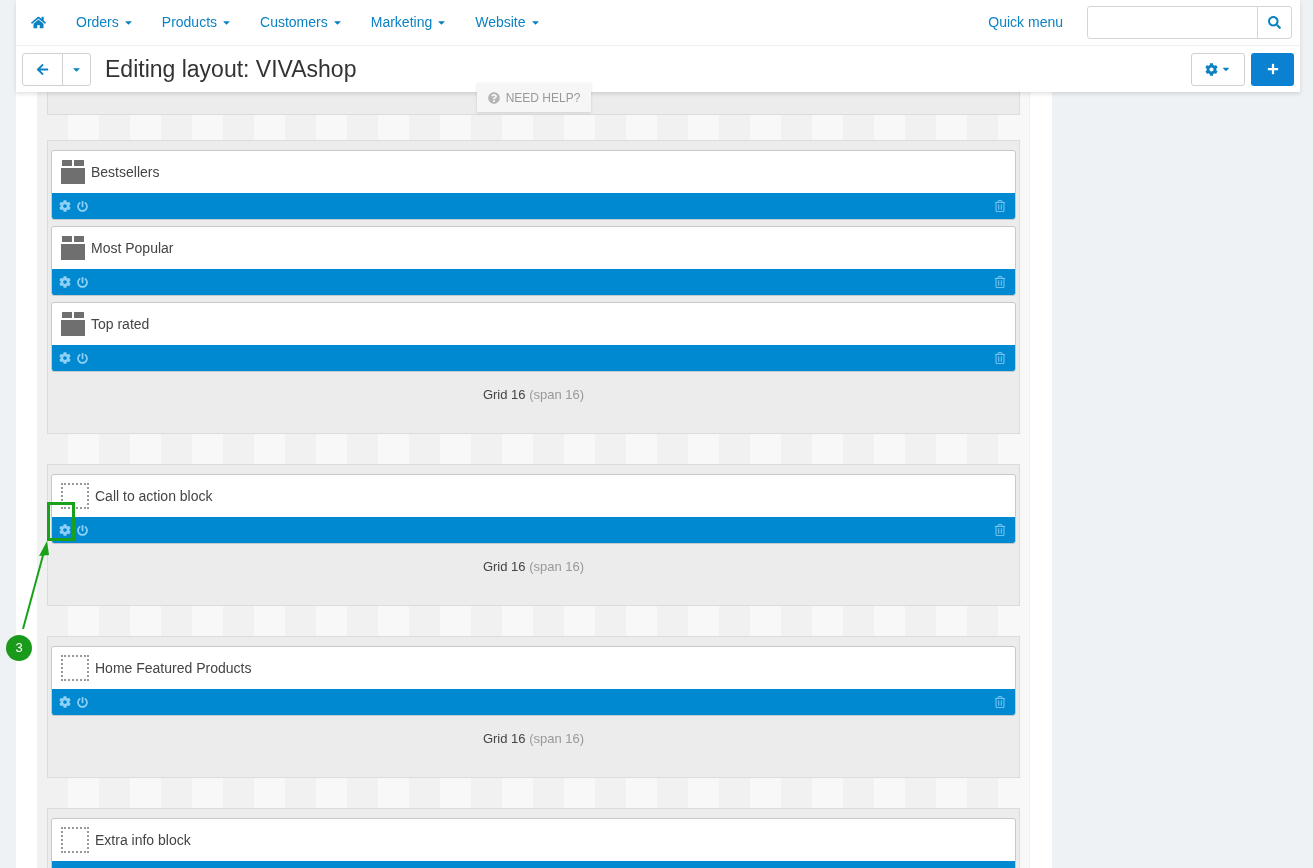 Image resolution: width=1313 pixels, height=868 pixels. What do you see at coordinates (154, 496) in the screenshot?
I see `block-title: Call to action block` at bounding box center [154, 496].